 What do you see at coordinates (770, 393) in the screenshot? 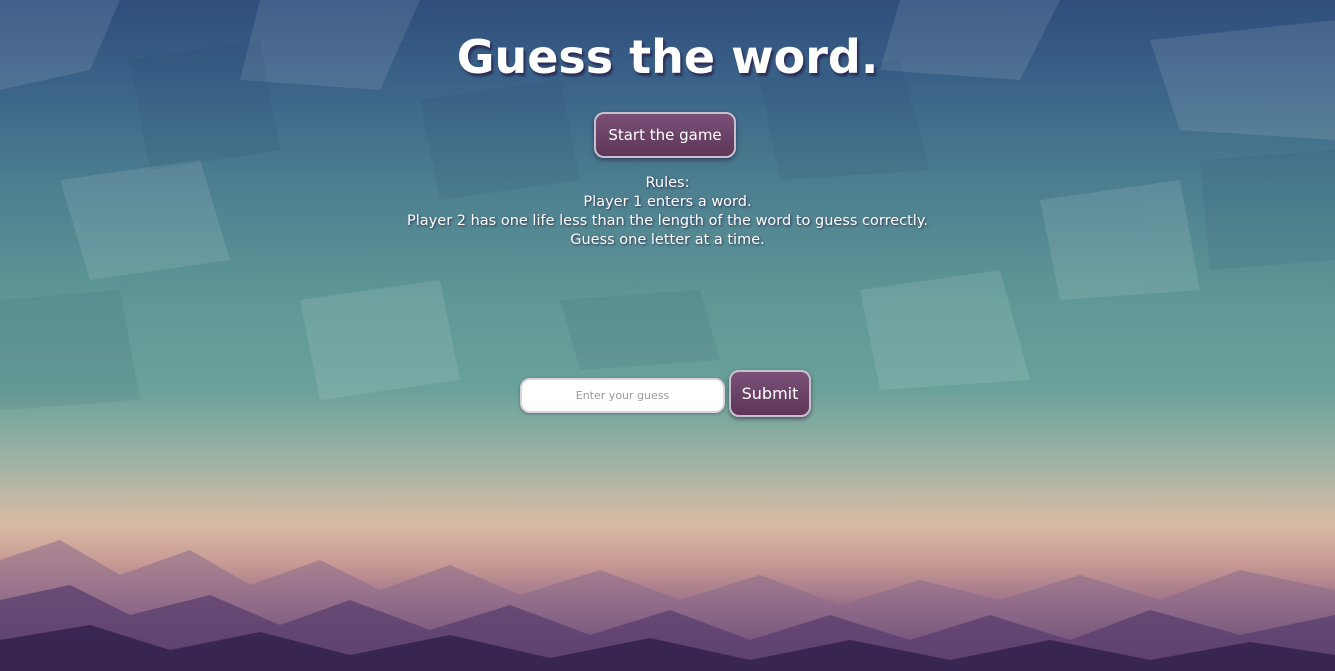
I see `submit-button: Submit` at bounding box center [770, 393].